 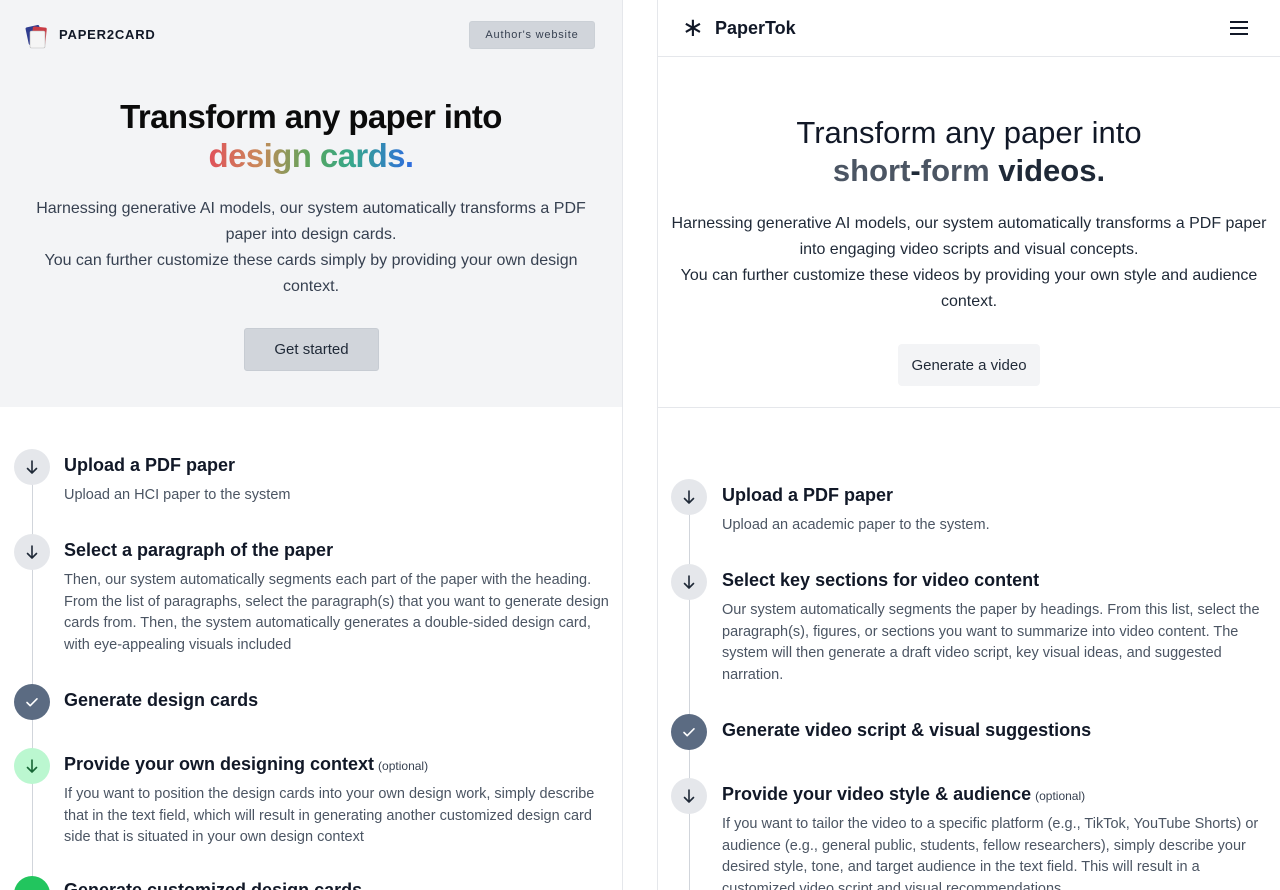 What do you see at coordinates (693, 27) in the screenshot?
I see `asterisk-logo-icon: ∗` at bounding box center [693, 27].